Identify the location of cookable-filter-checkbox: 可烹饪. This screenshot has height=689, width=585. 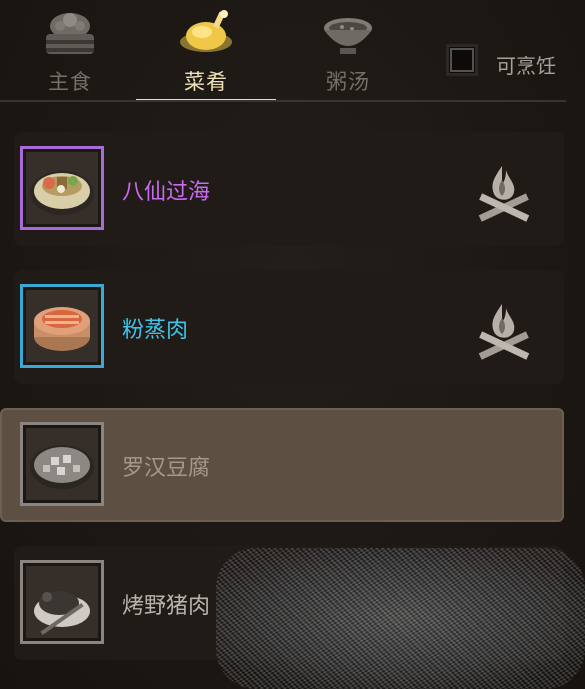
(511, 64).